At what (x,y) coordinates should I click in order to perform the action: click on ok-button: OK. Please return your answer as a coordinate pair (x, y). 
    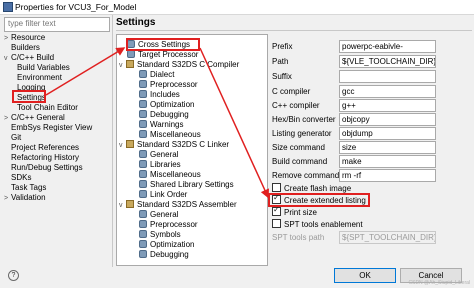
    Looking at the image, I should click on (365, 275).